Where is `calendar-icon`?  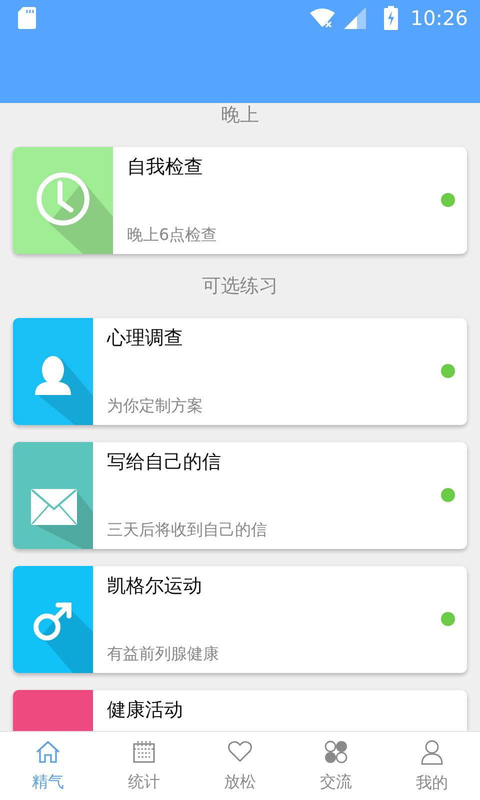 calendar-icon is located at coordinates (144, 752).